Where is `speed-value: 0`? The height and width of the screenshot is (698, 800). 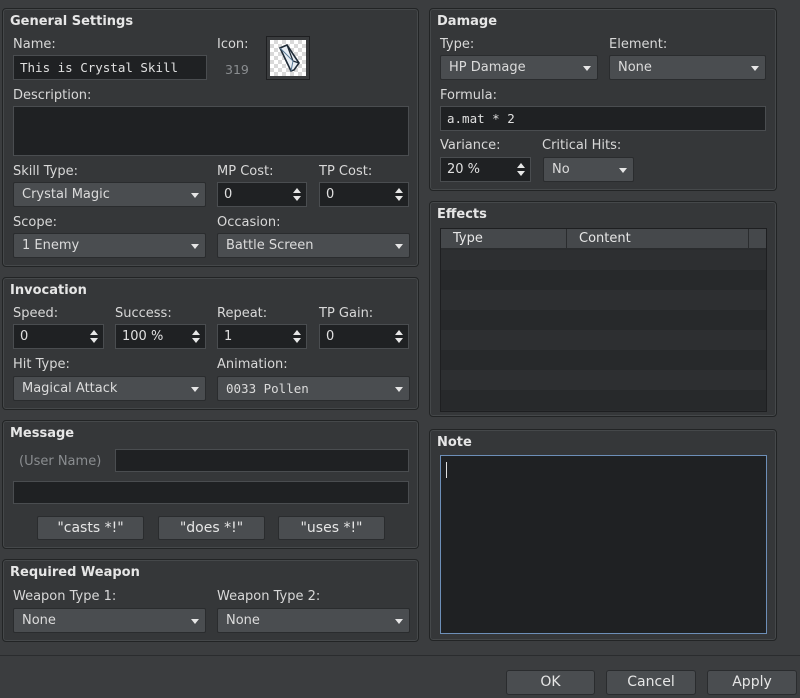 speed-value: 0 is located at coordinates (24, 336).